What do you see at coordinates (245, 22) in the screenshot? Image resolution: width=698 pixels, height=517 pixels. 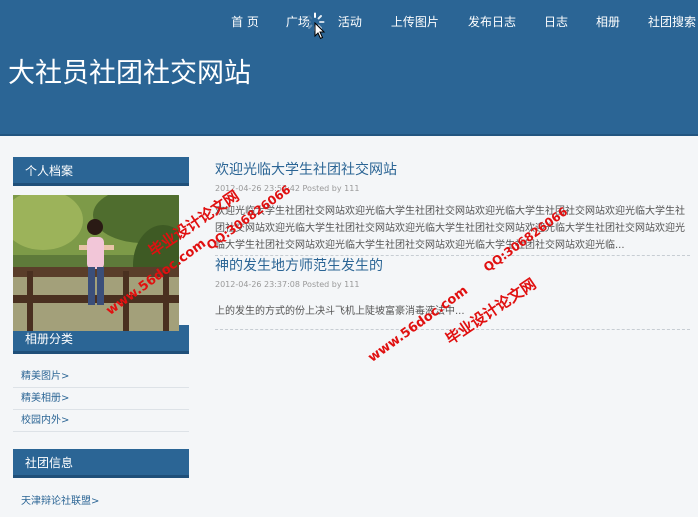 I see `nav-home: 首 页` at bounding box center [245, 22].